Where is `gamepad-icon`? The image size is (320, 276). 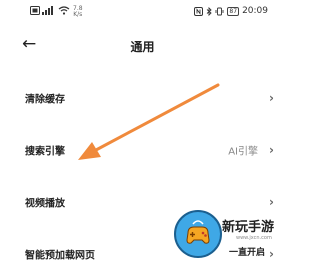 gamepad-icon is located at coordinates (198, 232).